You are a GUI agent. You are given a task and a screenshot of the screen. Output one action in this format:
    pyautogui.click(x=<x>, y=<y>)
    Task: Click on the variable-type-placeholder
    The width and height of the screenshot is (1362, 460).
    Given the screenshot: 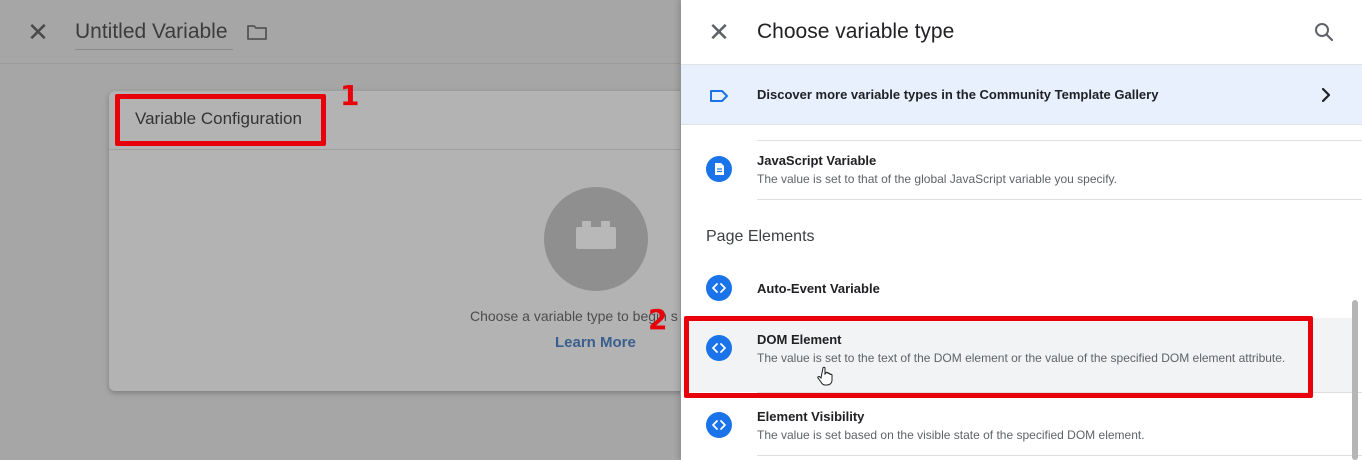 What is the action you would take?
    pyautogui.click(x=596, y=239)
    